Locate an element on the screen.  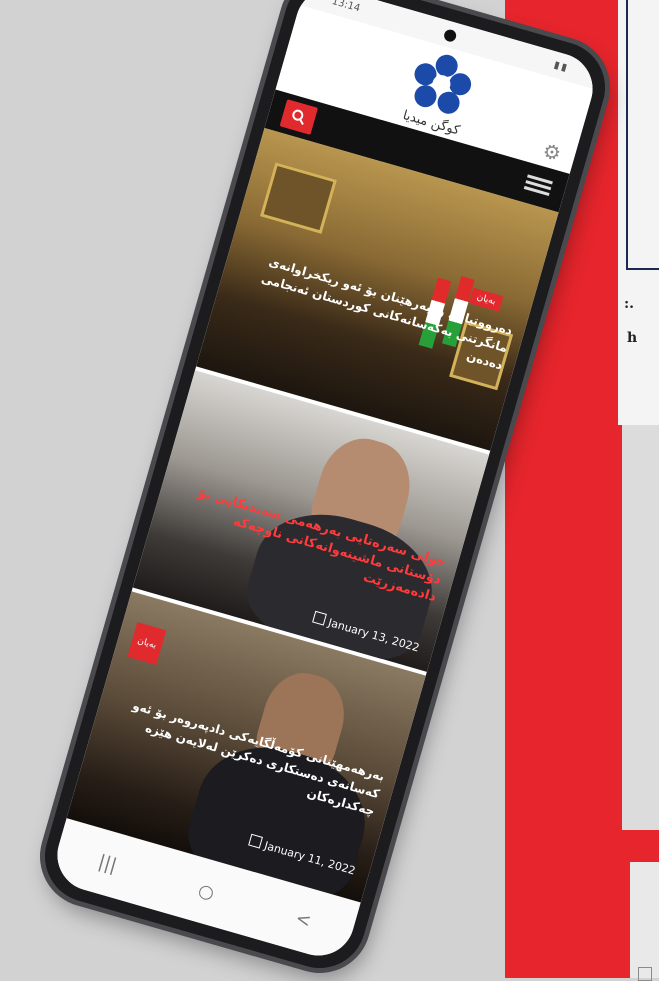
recent-apps-icon: ||| is located at coordinates (107, 863).